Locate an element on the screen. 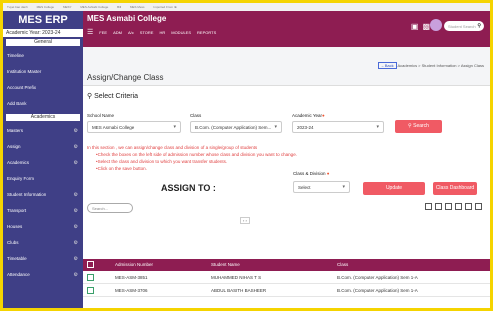 This screenshot has width=493, height=311. pager: ‹ › is located at coordinates (245, 220).